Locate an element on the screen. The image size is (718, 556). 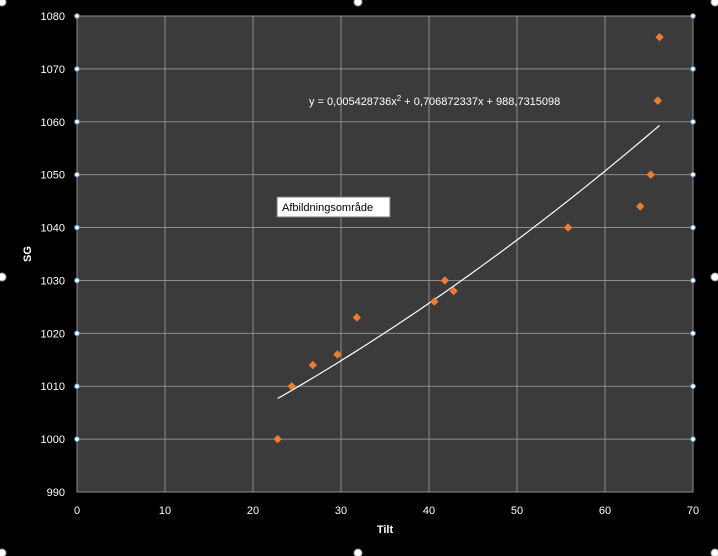
x-tick-label: 40 is located at coordinates (429, 511).